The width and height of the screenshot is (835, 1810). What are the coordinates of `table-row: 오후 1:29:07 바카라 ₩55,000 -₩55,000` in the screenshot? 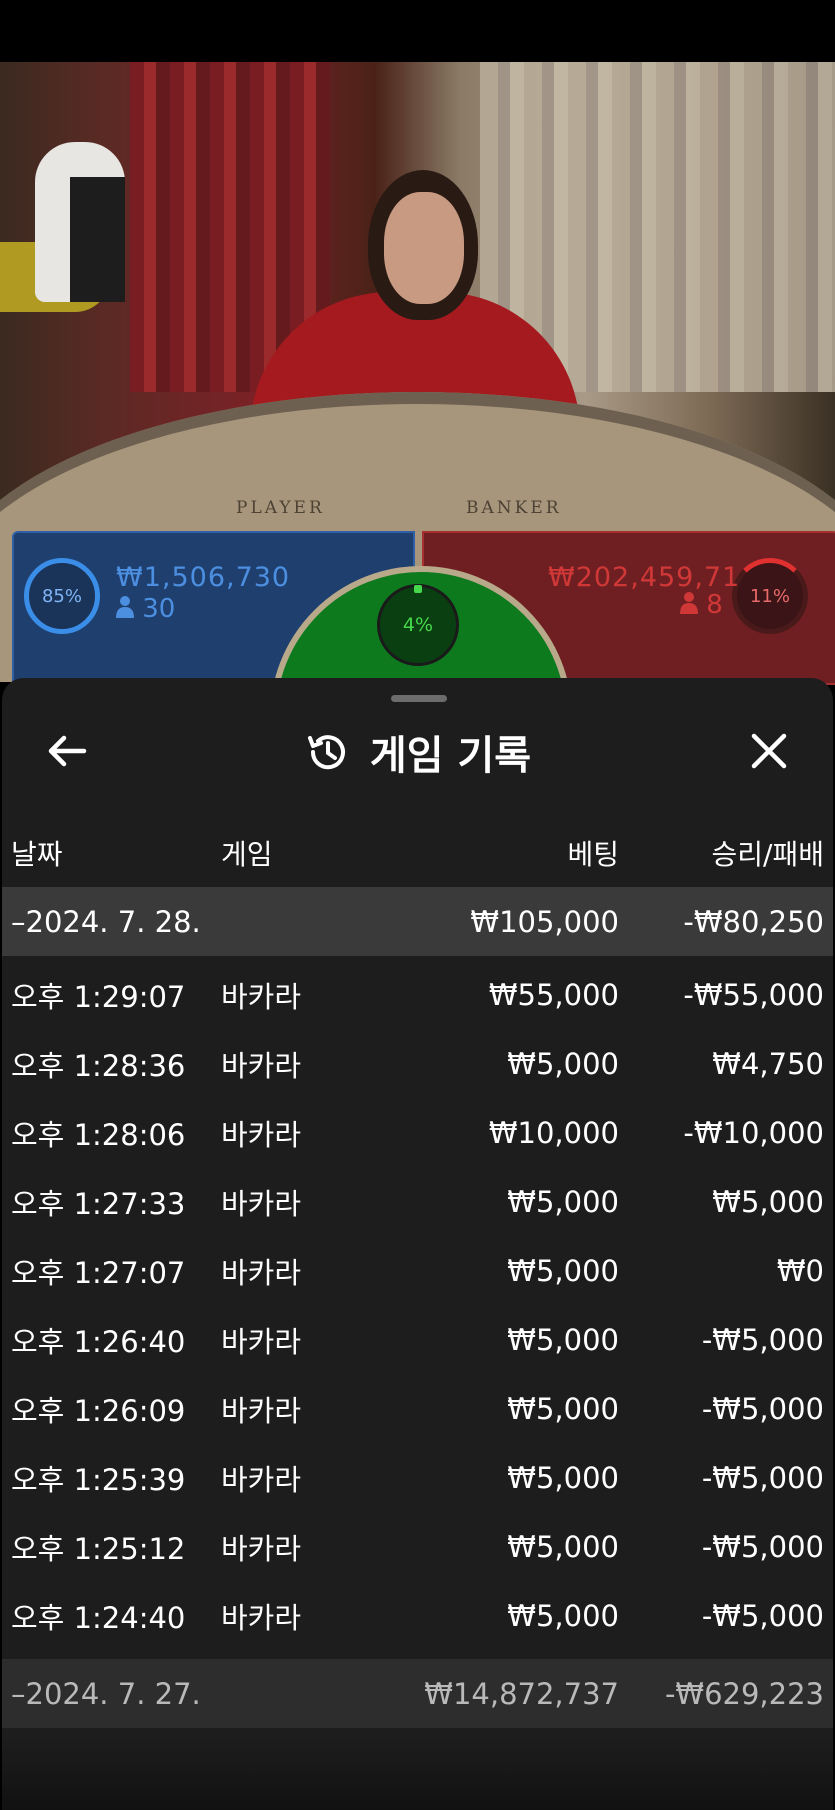 It's located at (417, 994).